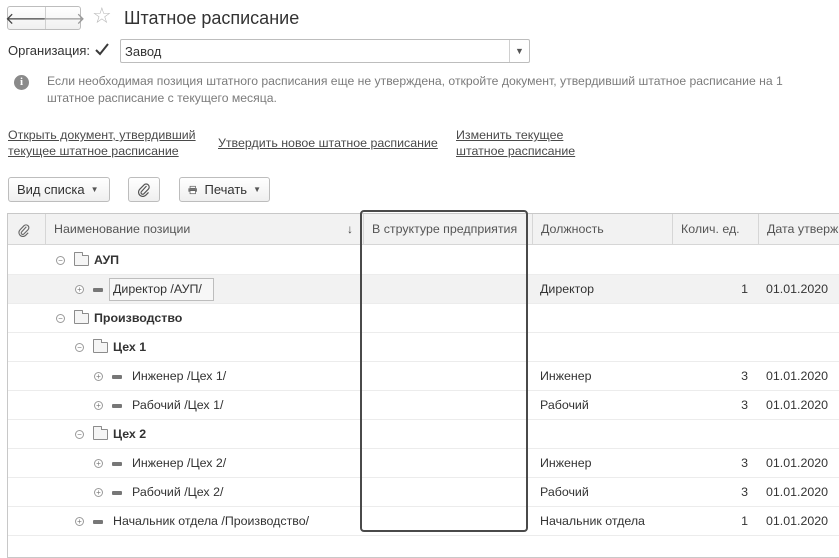  What do you see at coordinates (178, 405) in the screenshot?
I see `row-name: Рабочий /Цех 1/` at bounding box center [178, 405].